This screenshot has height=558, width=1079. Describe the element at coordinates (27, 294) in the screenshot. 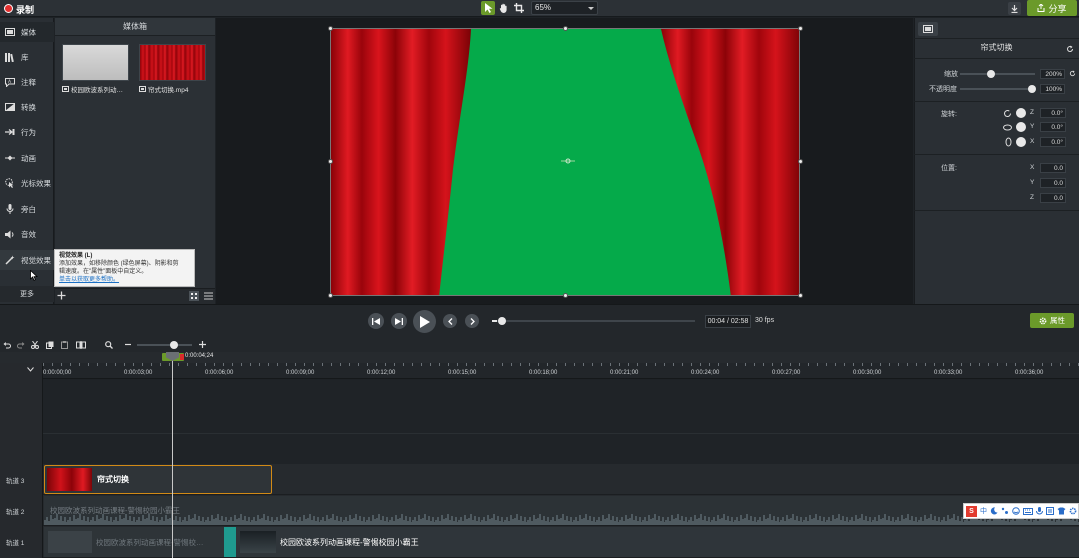

I see `more-button: 更多` at that location.